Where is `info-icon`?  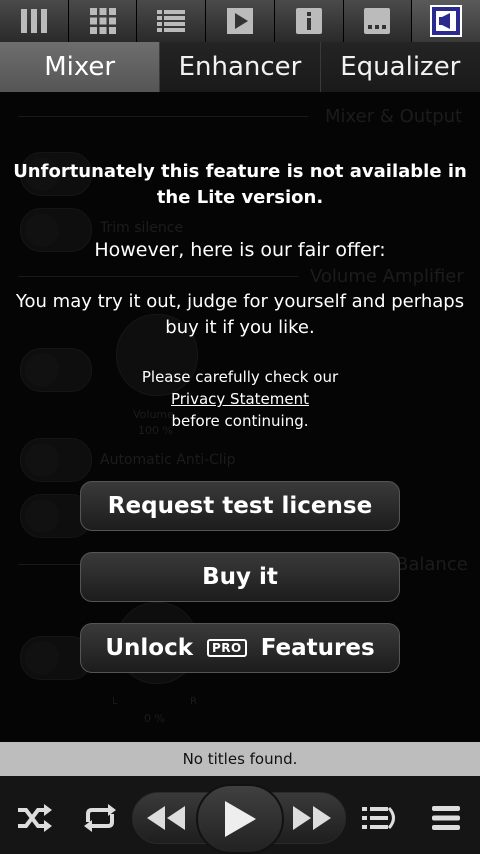
info-icon is located at coordinates (308, 21).